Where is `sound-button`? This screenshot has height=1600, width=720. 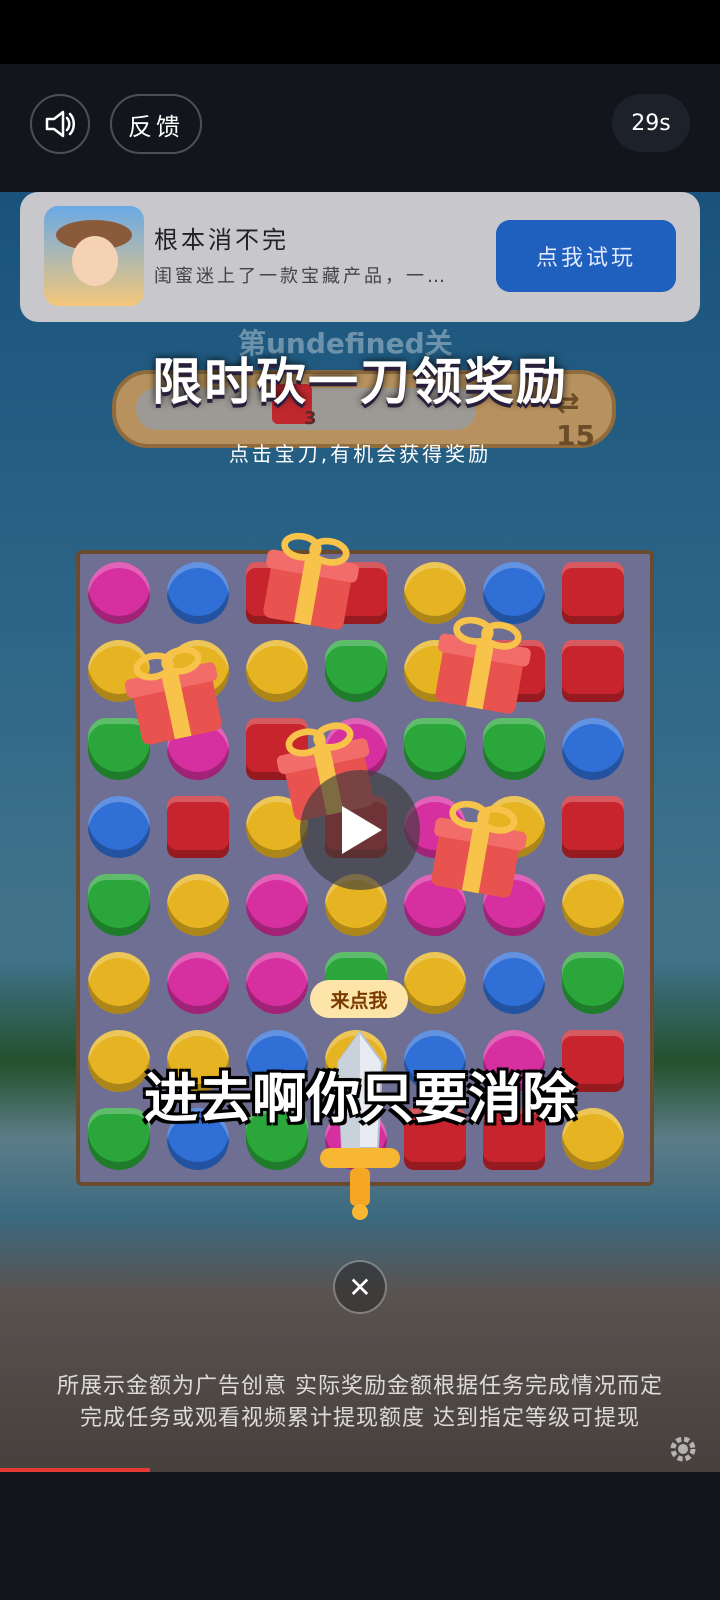
sound-button is located at coordinates (60, 124).